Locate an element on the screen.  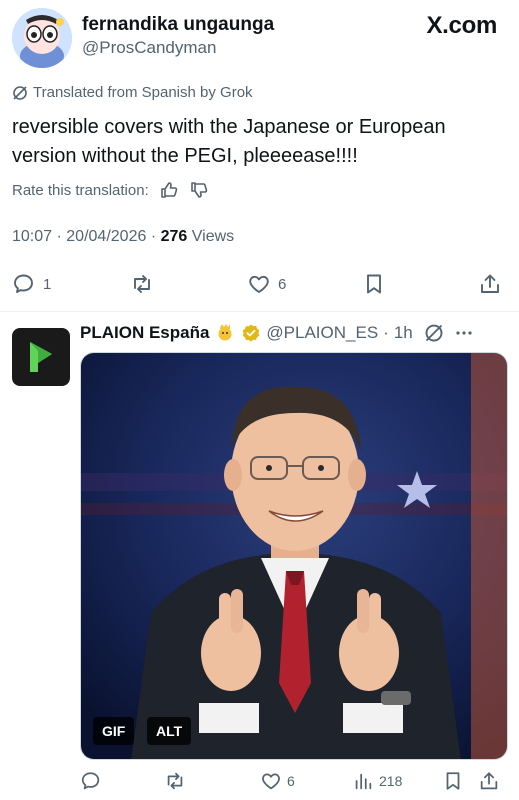
second-post-header: PLAION España @PLAION_ES · 1h is located at coordinates (277, 333).